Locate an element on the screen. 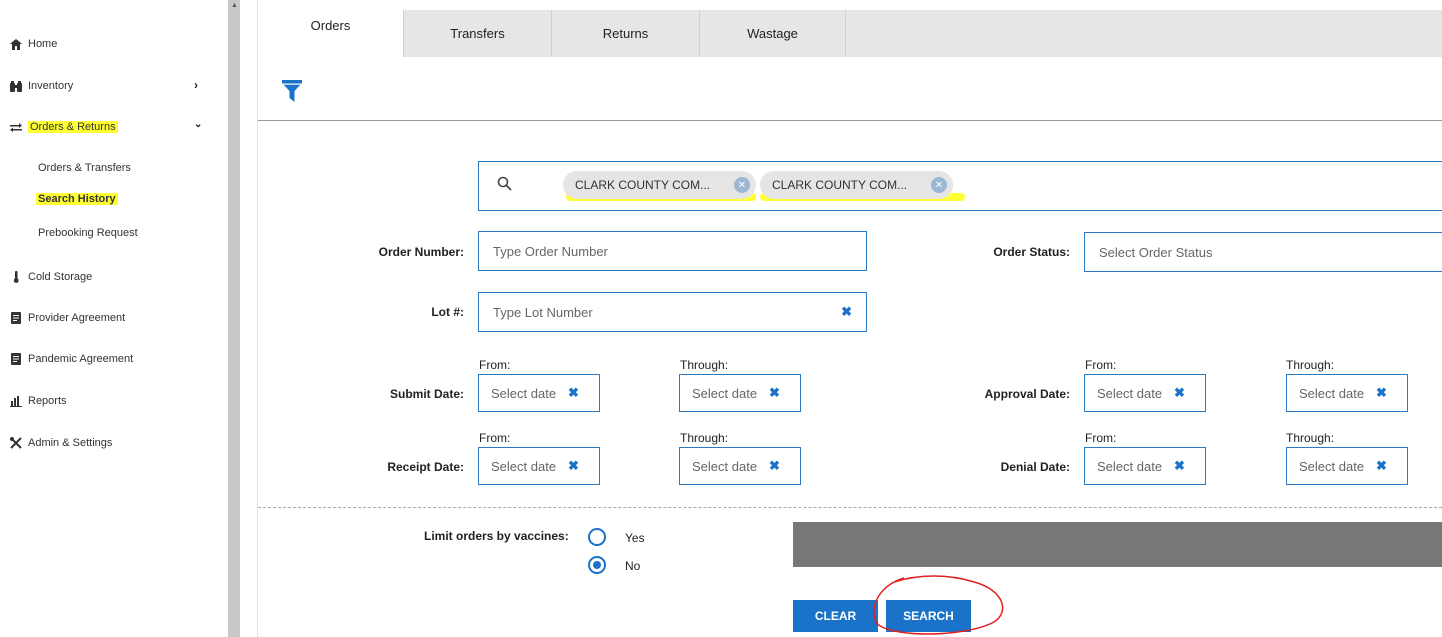  submit-date-label: Submit Date: is located at coordinates (426, 394).